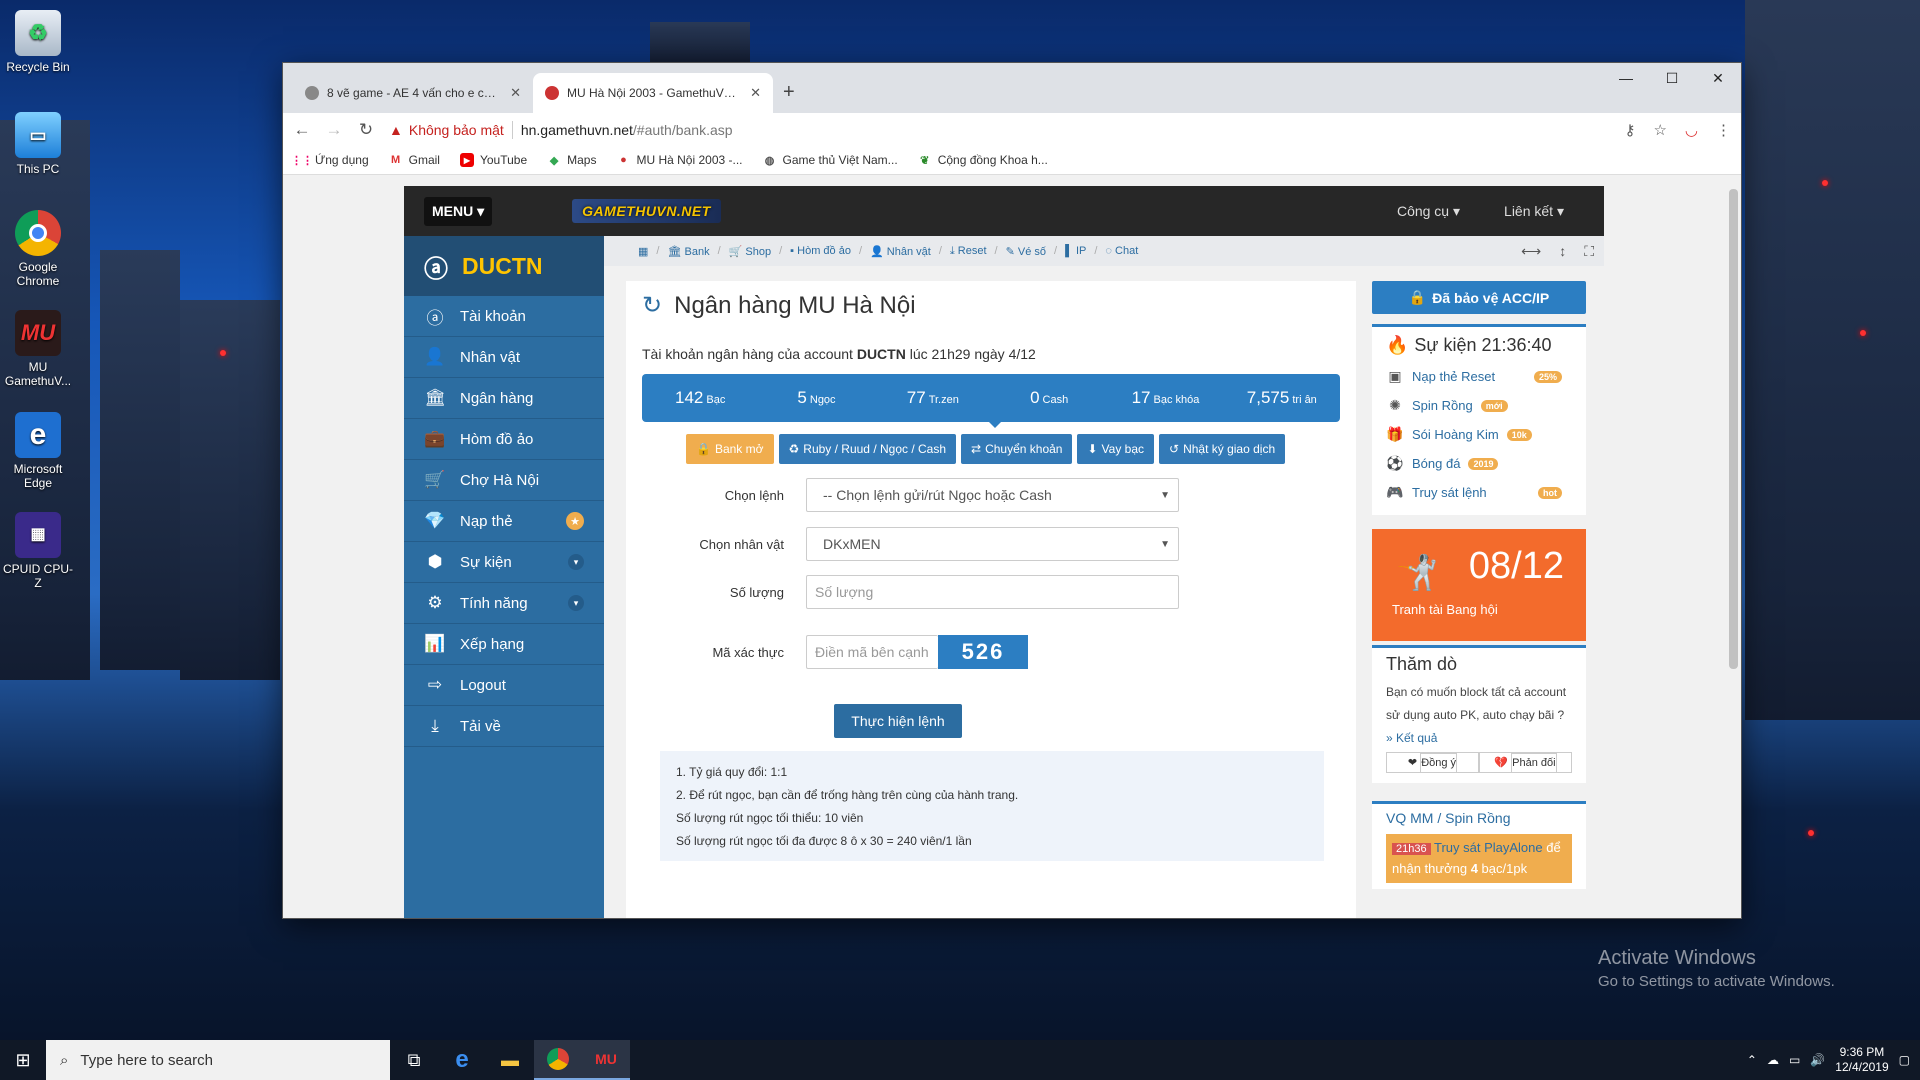 The image size is (1920, 1080). What do you see at coordinates (504, 603) in the screenshot?
I see `sidebar-item-tinh-nang: ⚙ Tính năng ▾` at bounding box center [504, 603].